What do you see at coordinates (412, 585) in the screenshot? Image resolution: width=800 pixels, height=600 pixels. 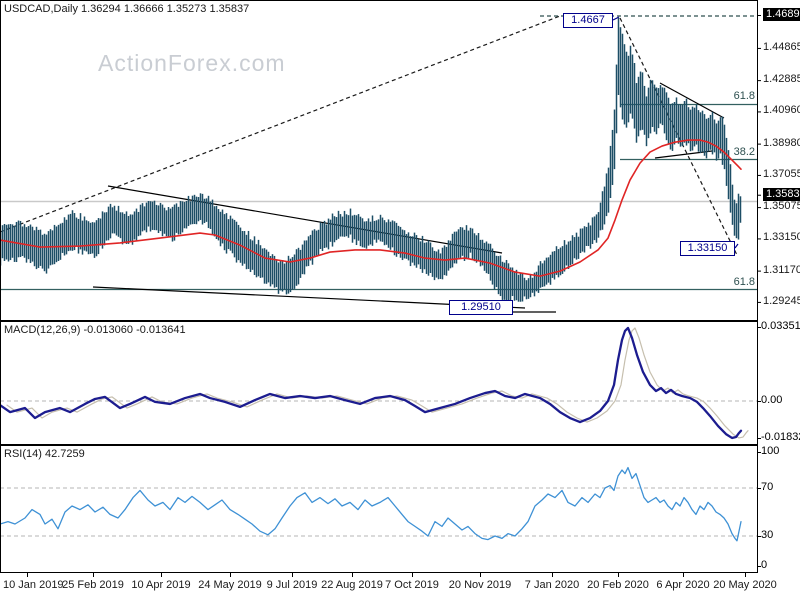 I see `date-axis-label: 7 Oct 2019` at bounding box center [412, 585].